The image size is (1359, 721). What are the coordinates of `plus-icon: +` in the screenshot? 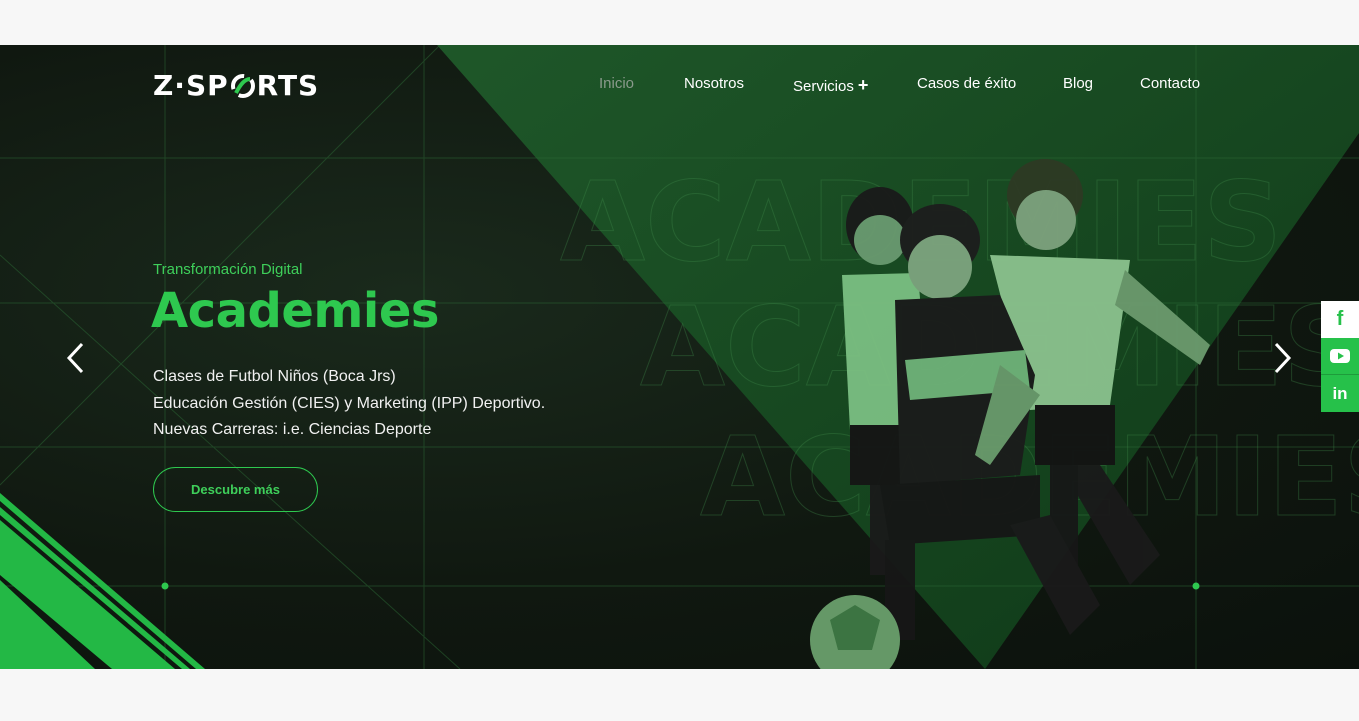 It's located at (863, 85).